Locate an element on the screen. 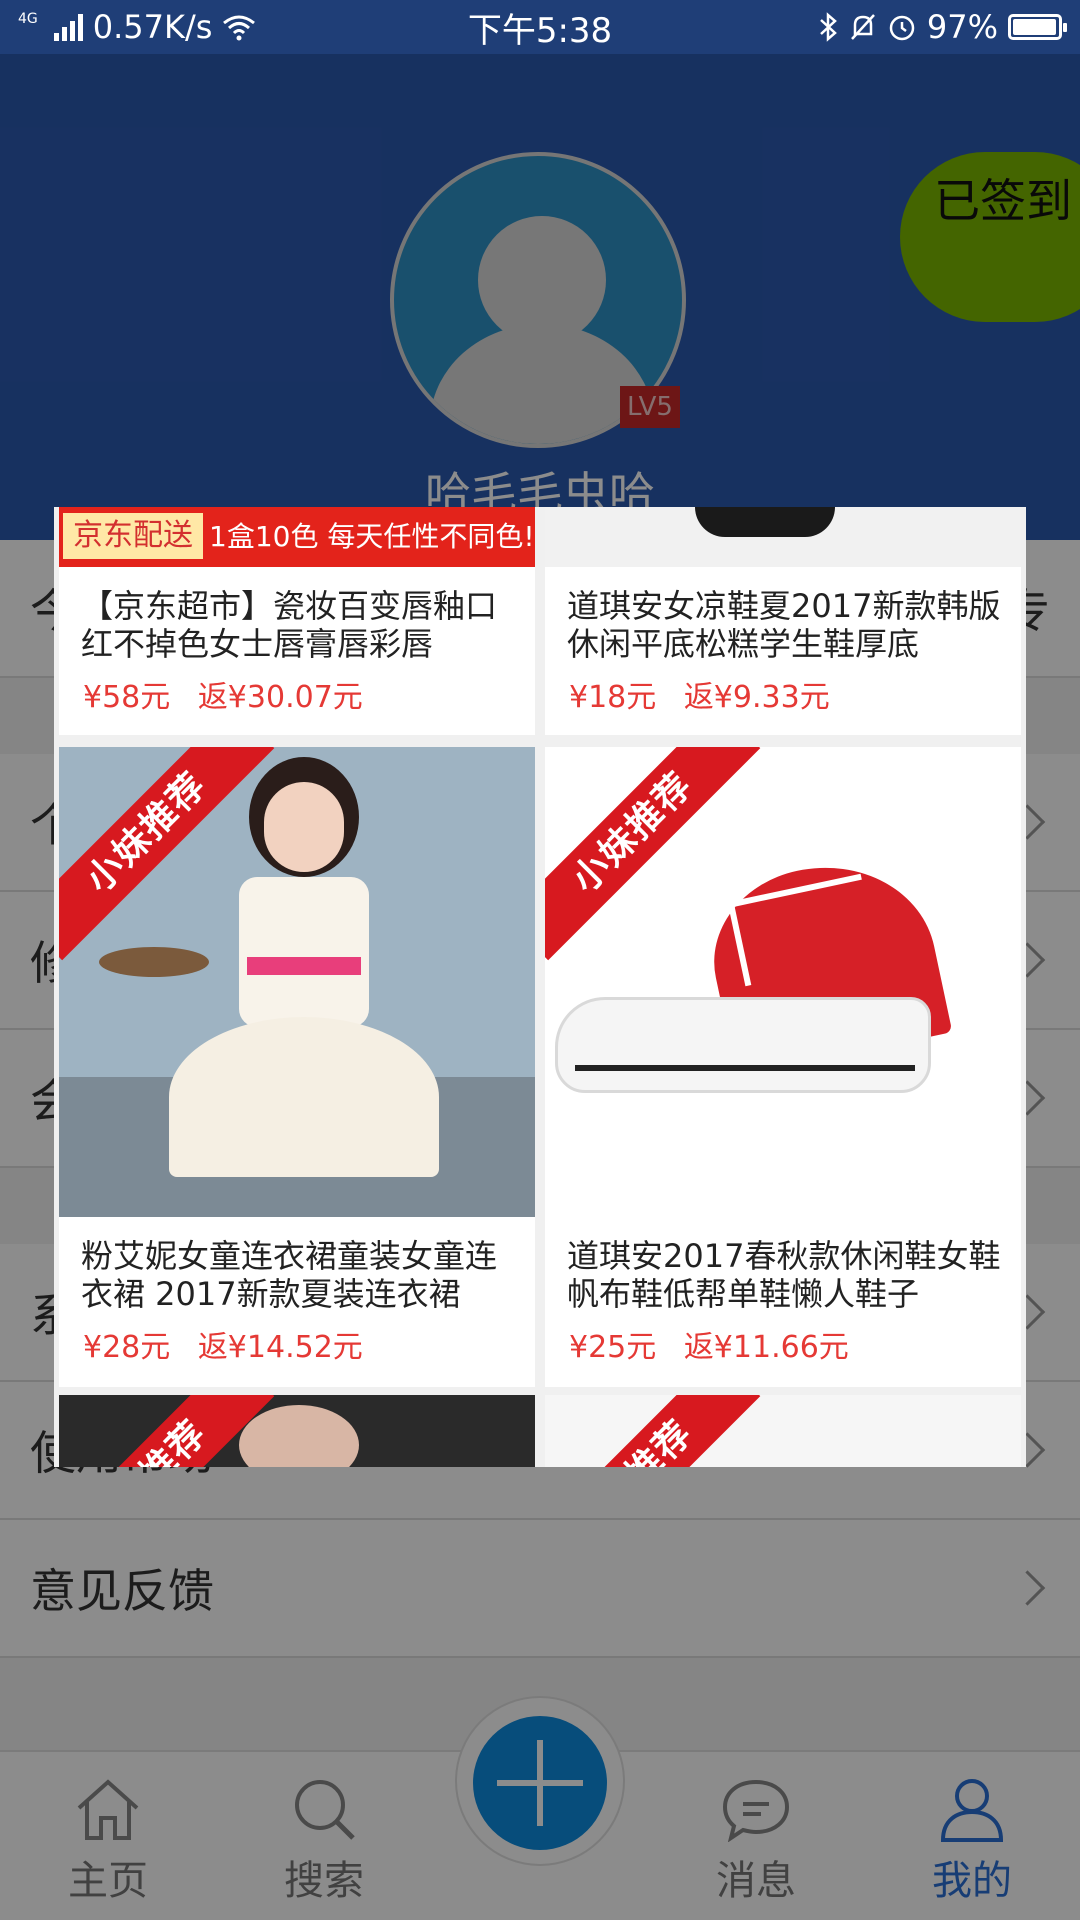 The width and height of the screenshot is (1080, 1920). product-price-row: ¥58元 返¥30.07元 is located at coordinates (232, 694).